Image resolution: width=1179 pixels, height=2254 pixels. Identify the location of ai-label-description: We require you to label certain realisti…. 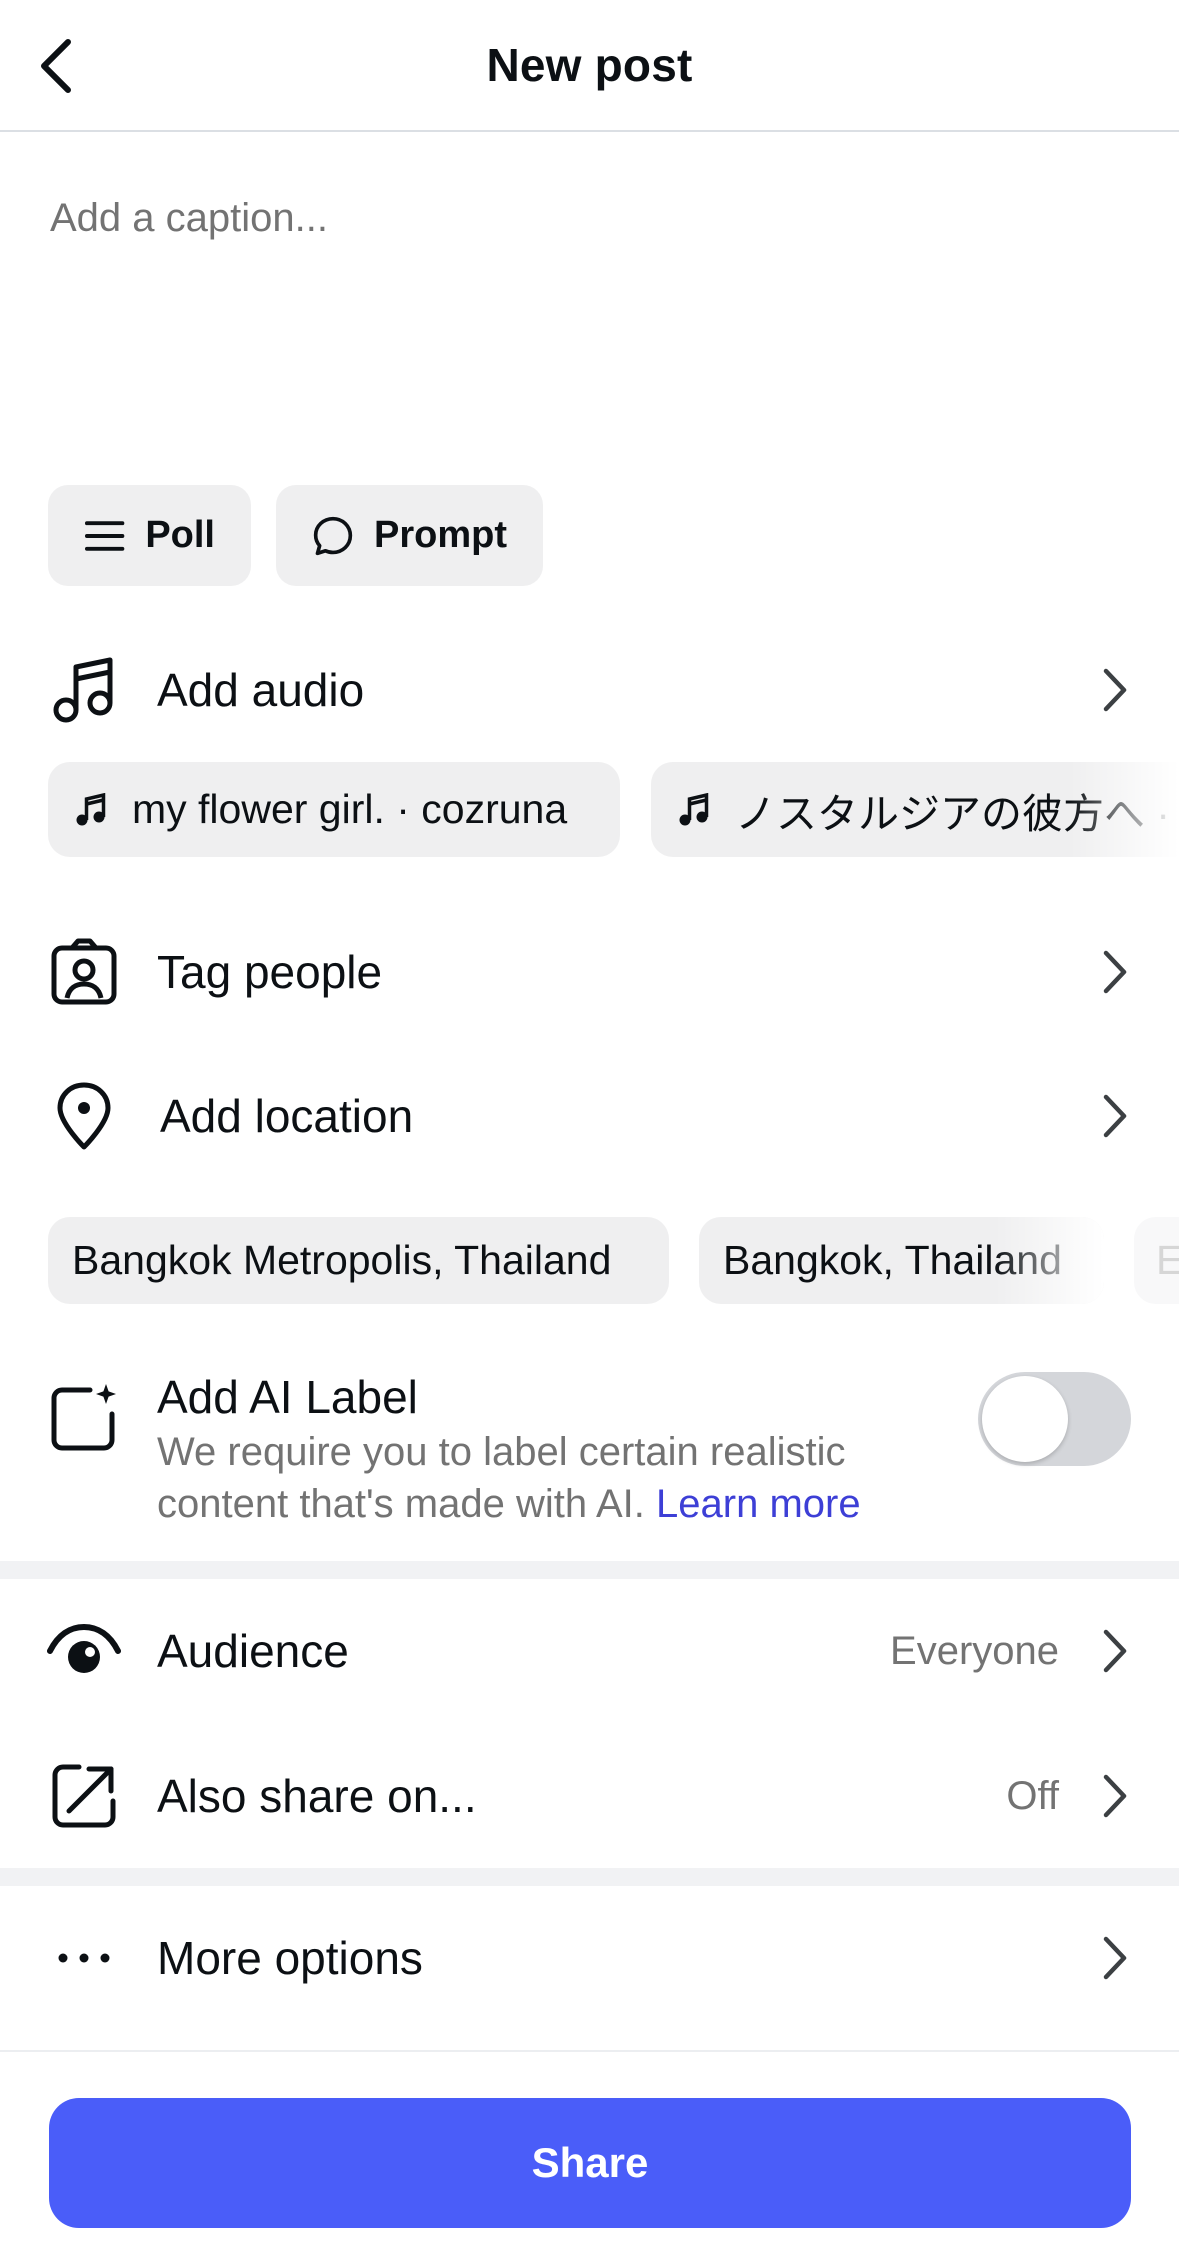
(557, 1478).